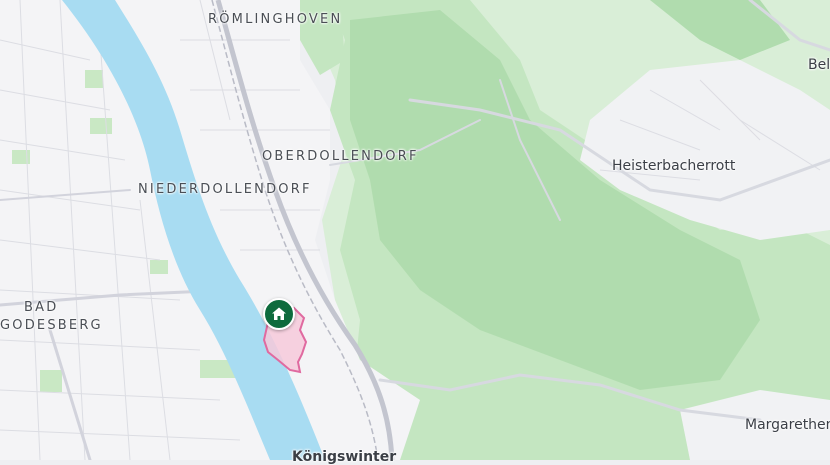  I want to click on place-label-margarethen: Margarethen, so click(787, 425).